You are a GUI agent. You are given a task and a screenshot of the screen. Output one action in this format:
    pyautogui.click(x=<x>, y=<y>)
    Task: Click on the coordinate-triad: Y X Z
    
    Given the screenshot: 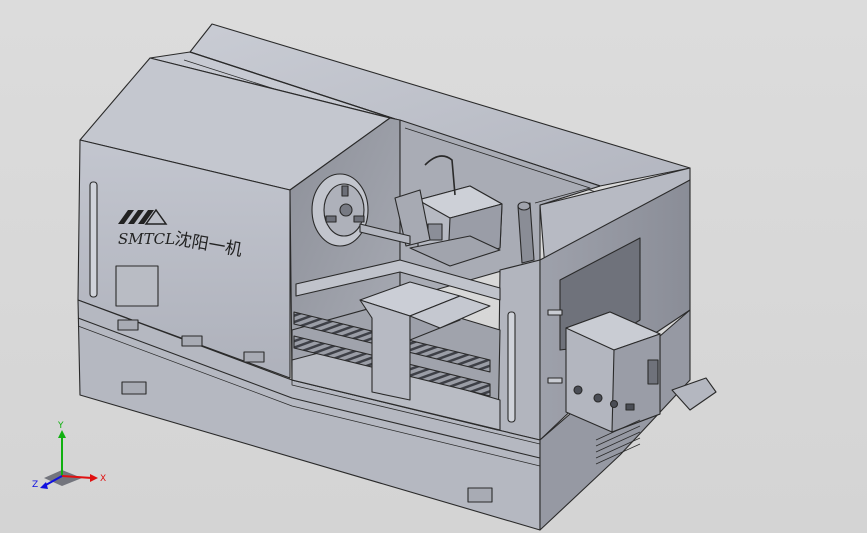 What is the action you would take?
    pyautogui.click(x=69, y=455)
    